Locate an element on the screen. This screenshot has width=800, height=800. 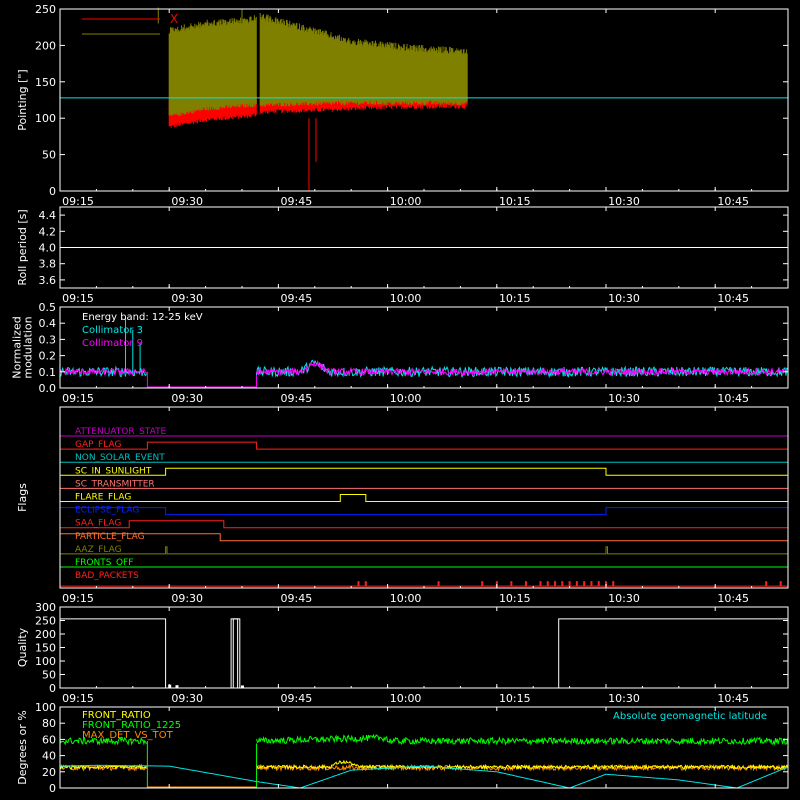
flag-sc-transmitter: SC_TRANSMITTER is located at coordinates (424, 484).